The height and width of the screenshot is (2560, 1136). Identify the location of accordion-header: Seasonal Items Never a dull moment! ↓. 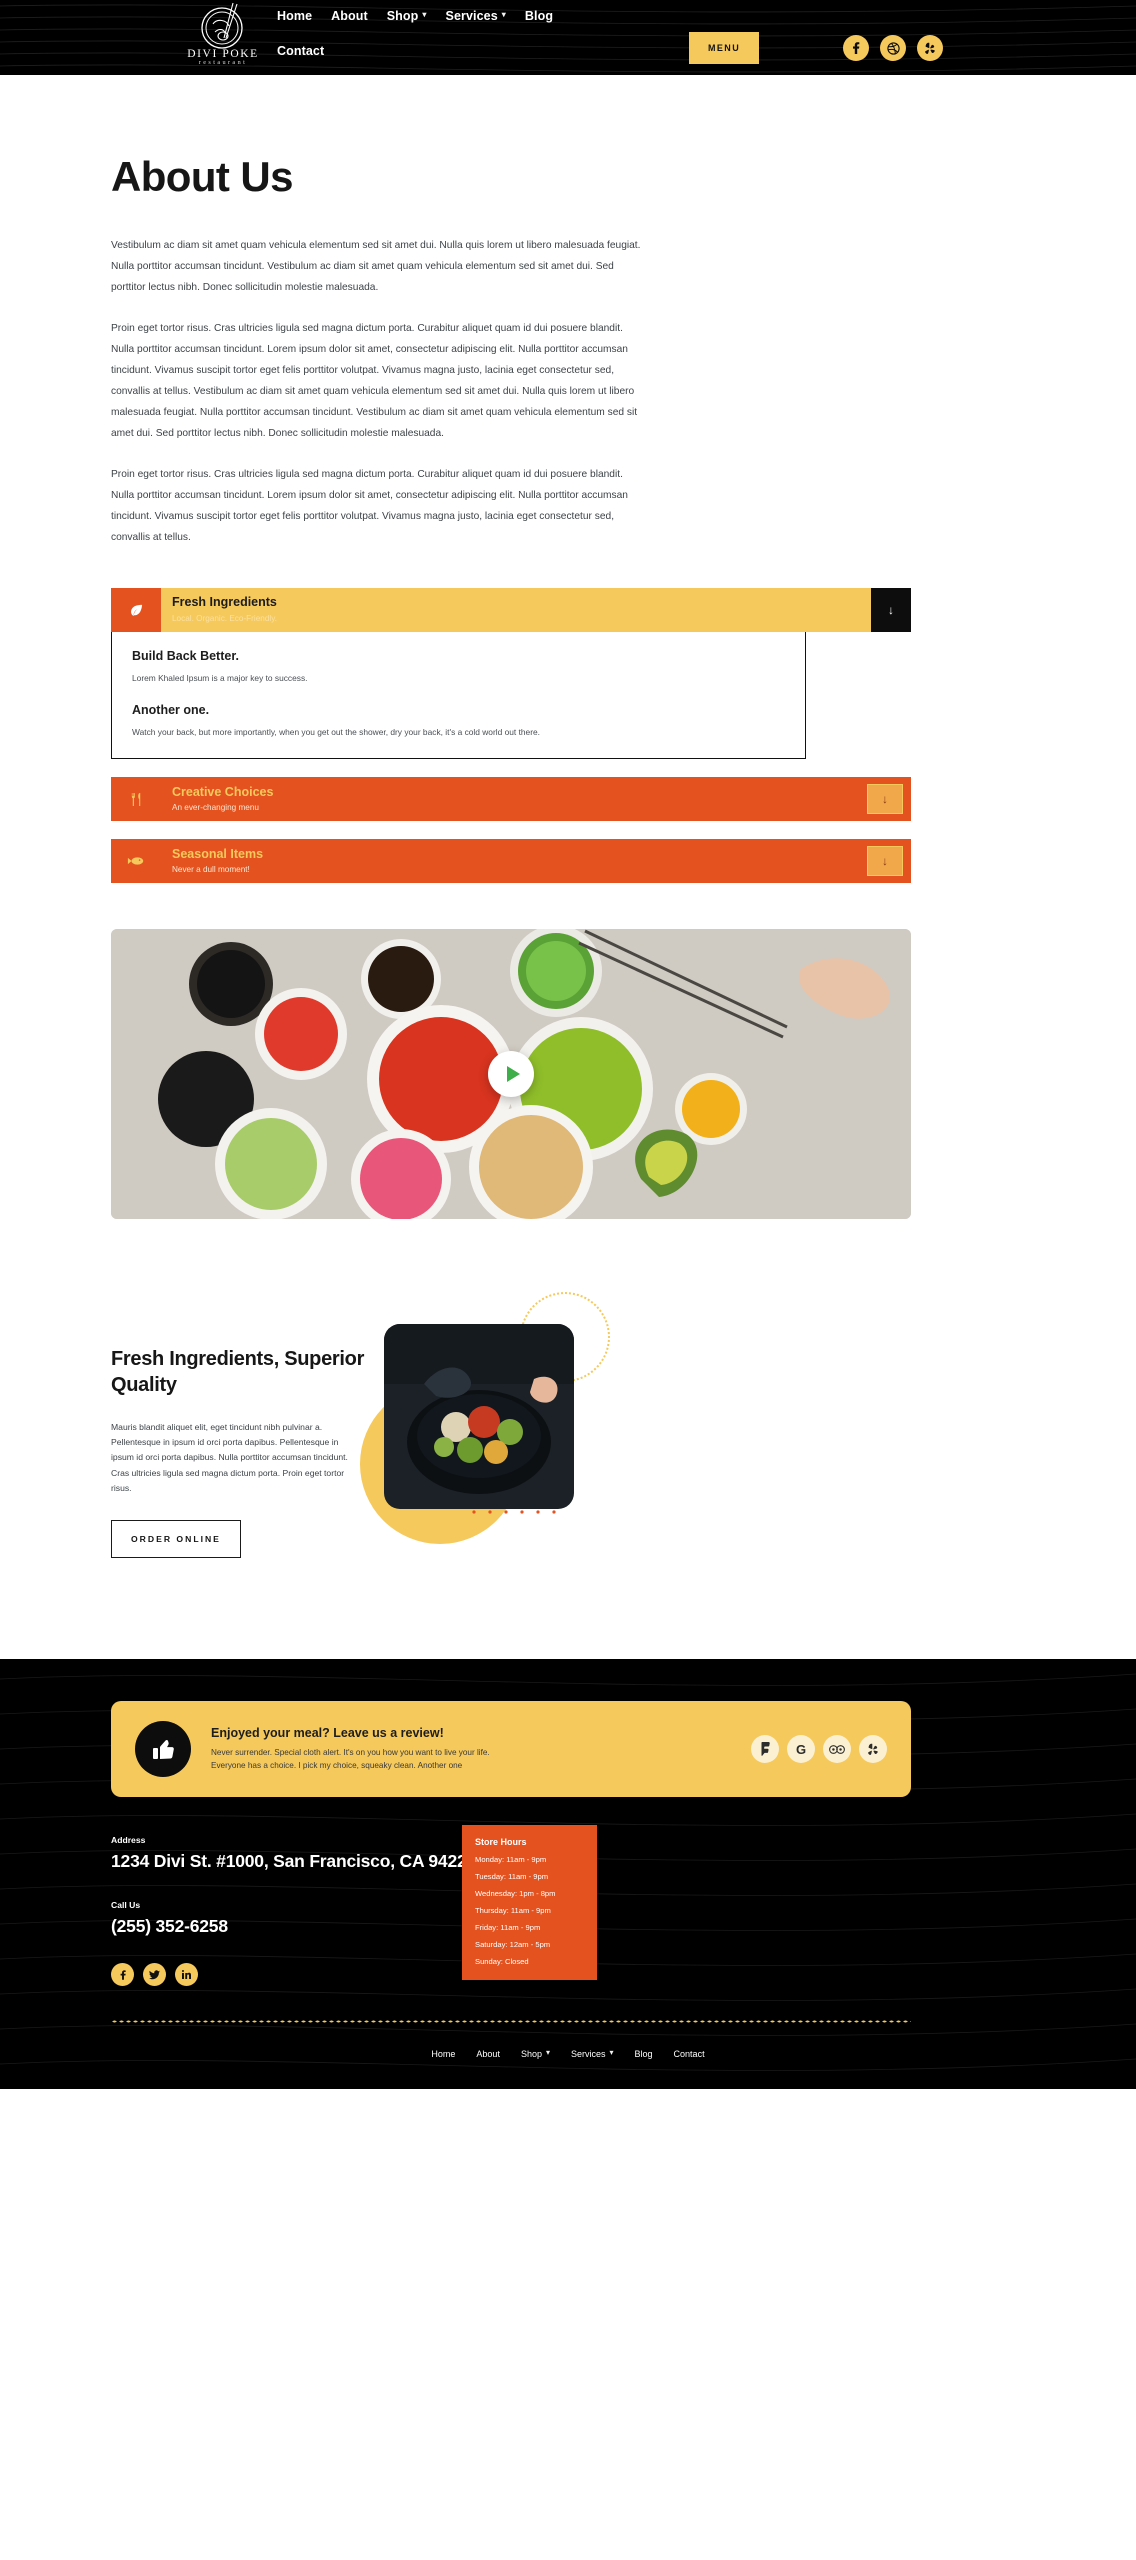
(511, 861).